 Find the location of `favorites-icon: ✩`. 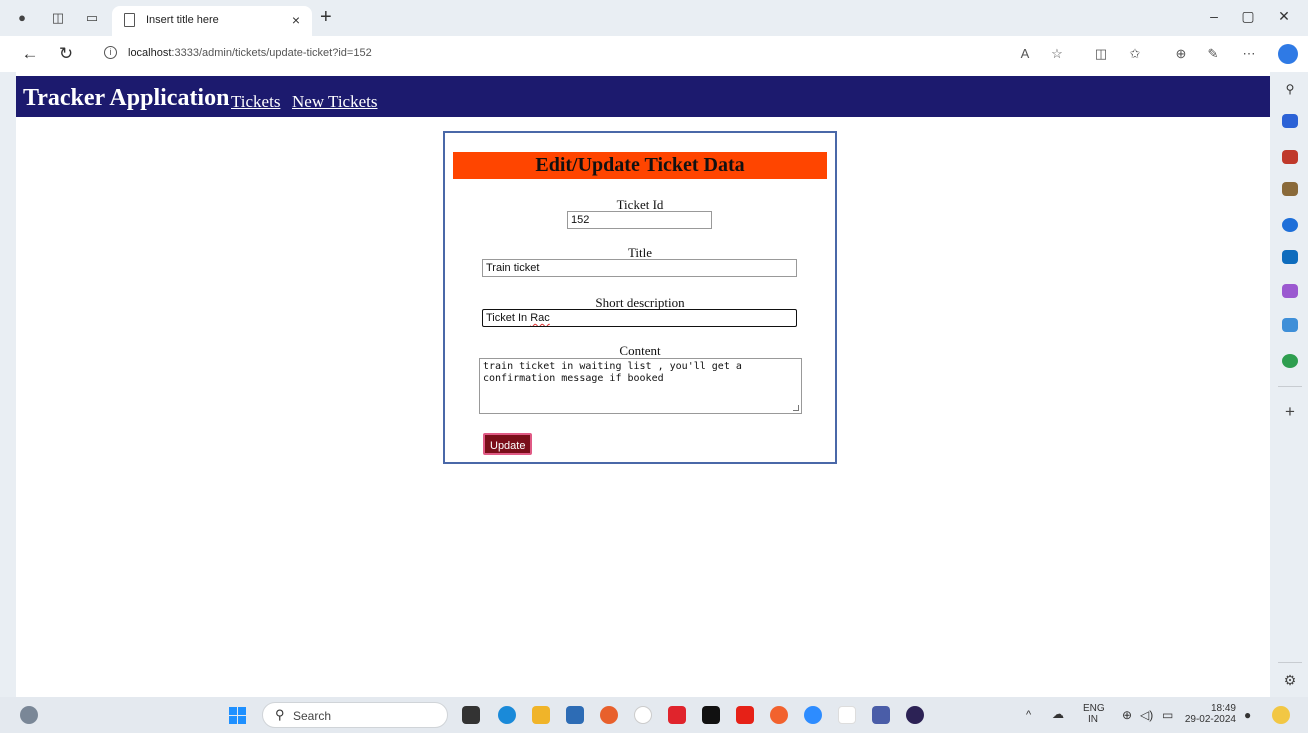

favorites-icon: ✩ is located at coordinates (1135, 54).